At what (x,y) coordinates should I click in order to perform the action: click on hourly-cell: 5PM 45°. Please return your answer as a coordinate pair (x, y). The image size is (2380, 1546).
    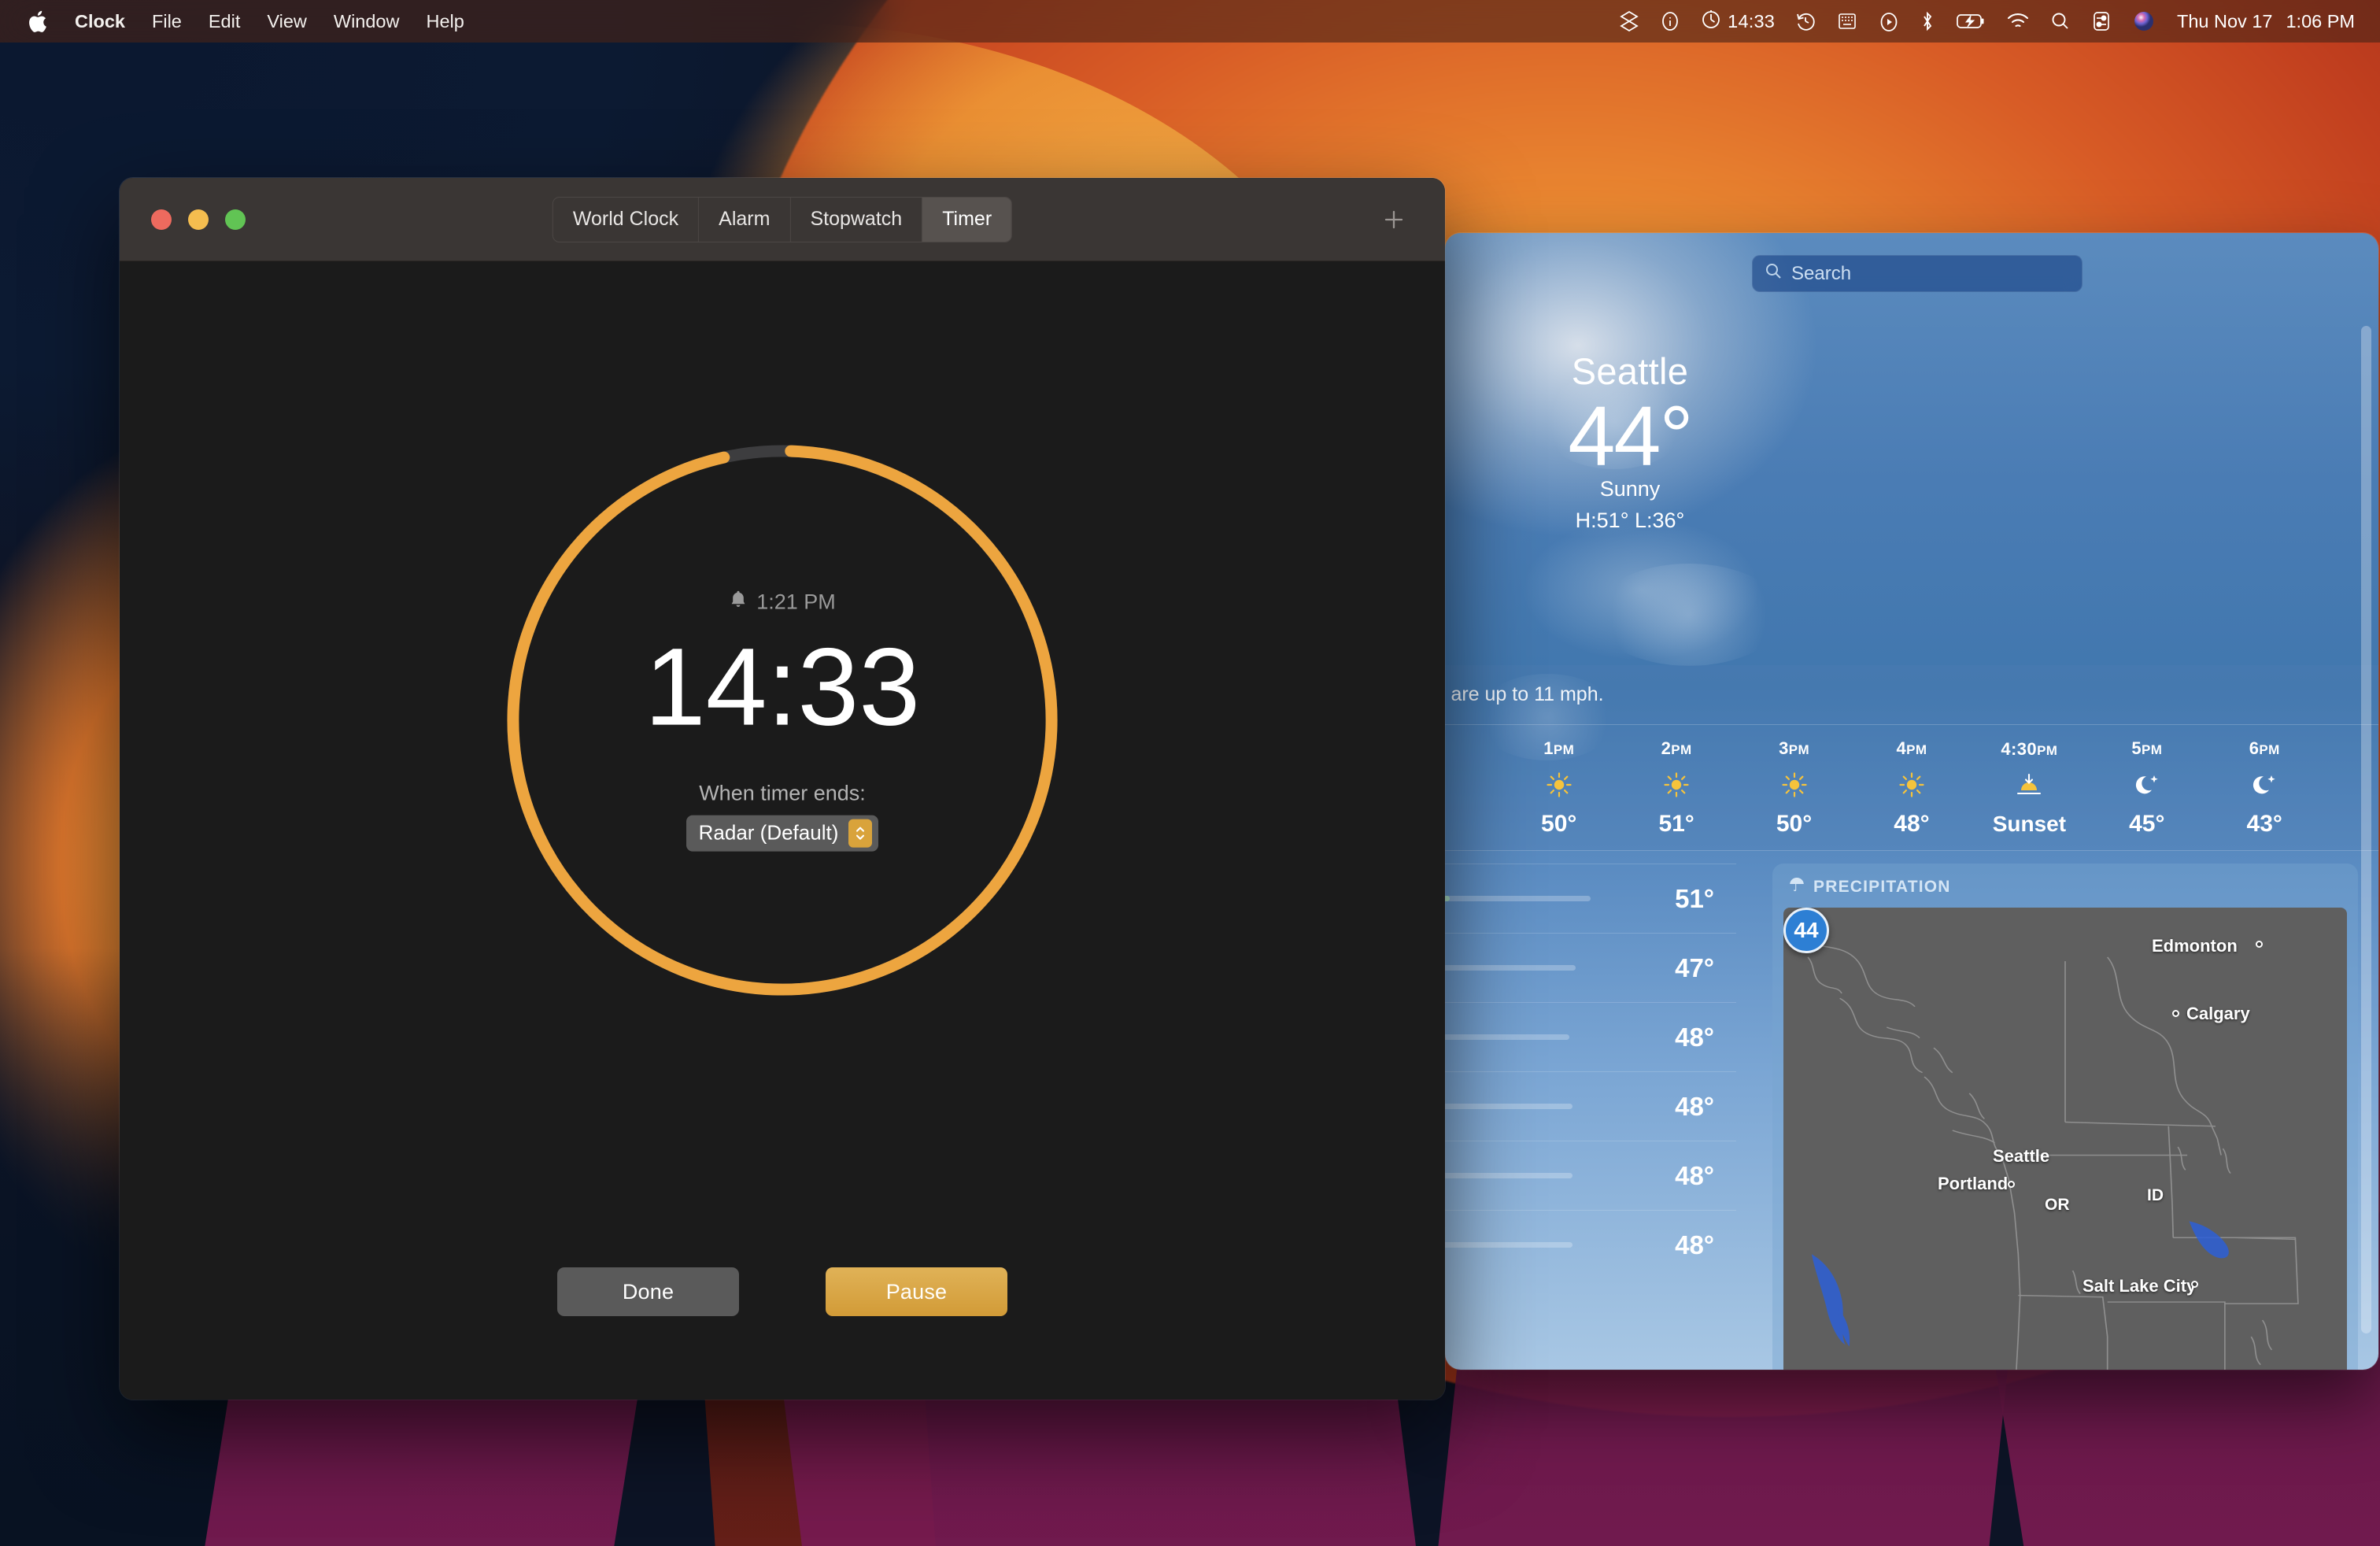
    Looking at the image, I should click on (2146, 787).